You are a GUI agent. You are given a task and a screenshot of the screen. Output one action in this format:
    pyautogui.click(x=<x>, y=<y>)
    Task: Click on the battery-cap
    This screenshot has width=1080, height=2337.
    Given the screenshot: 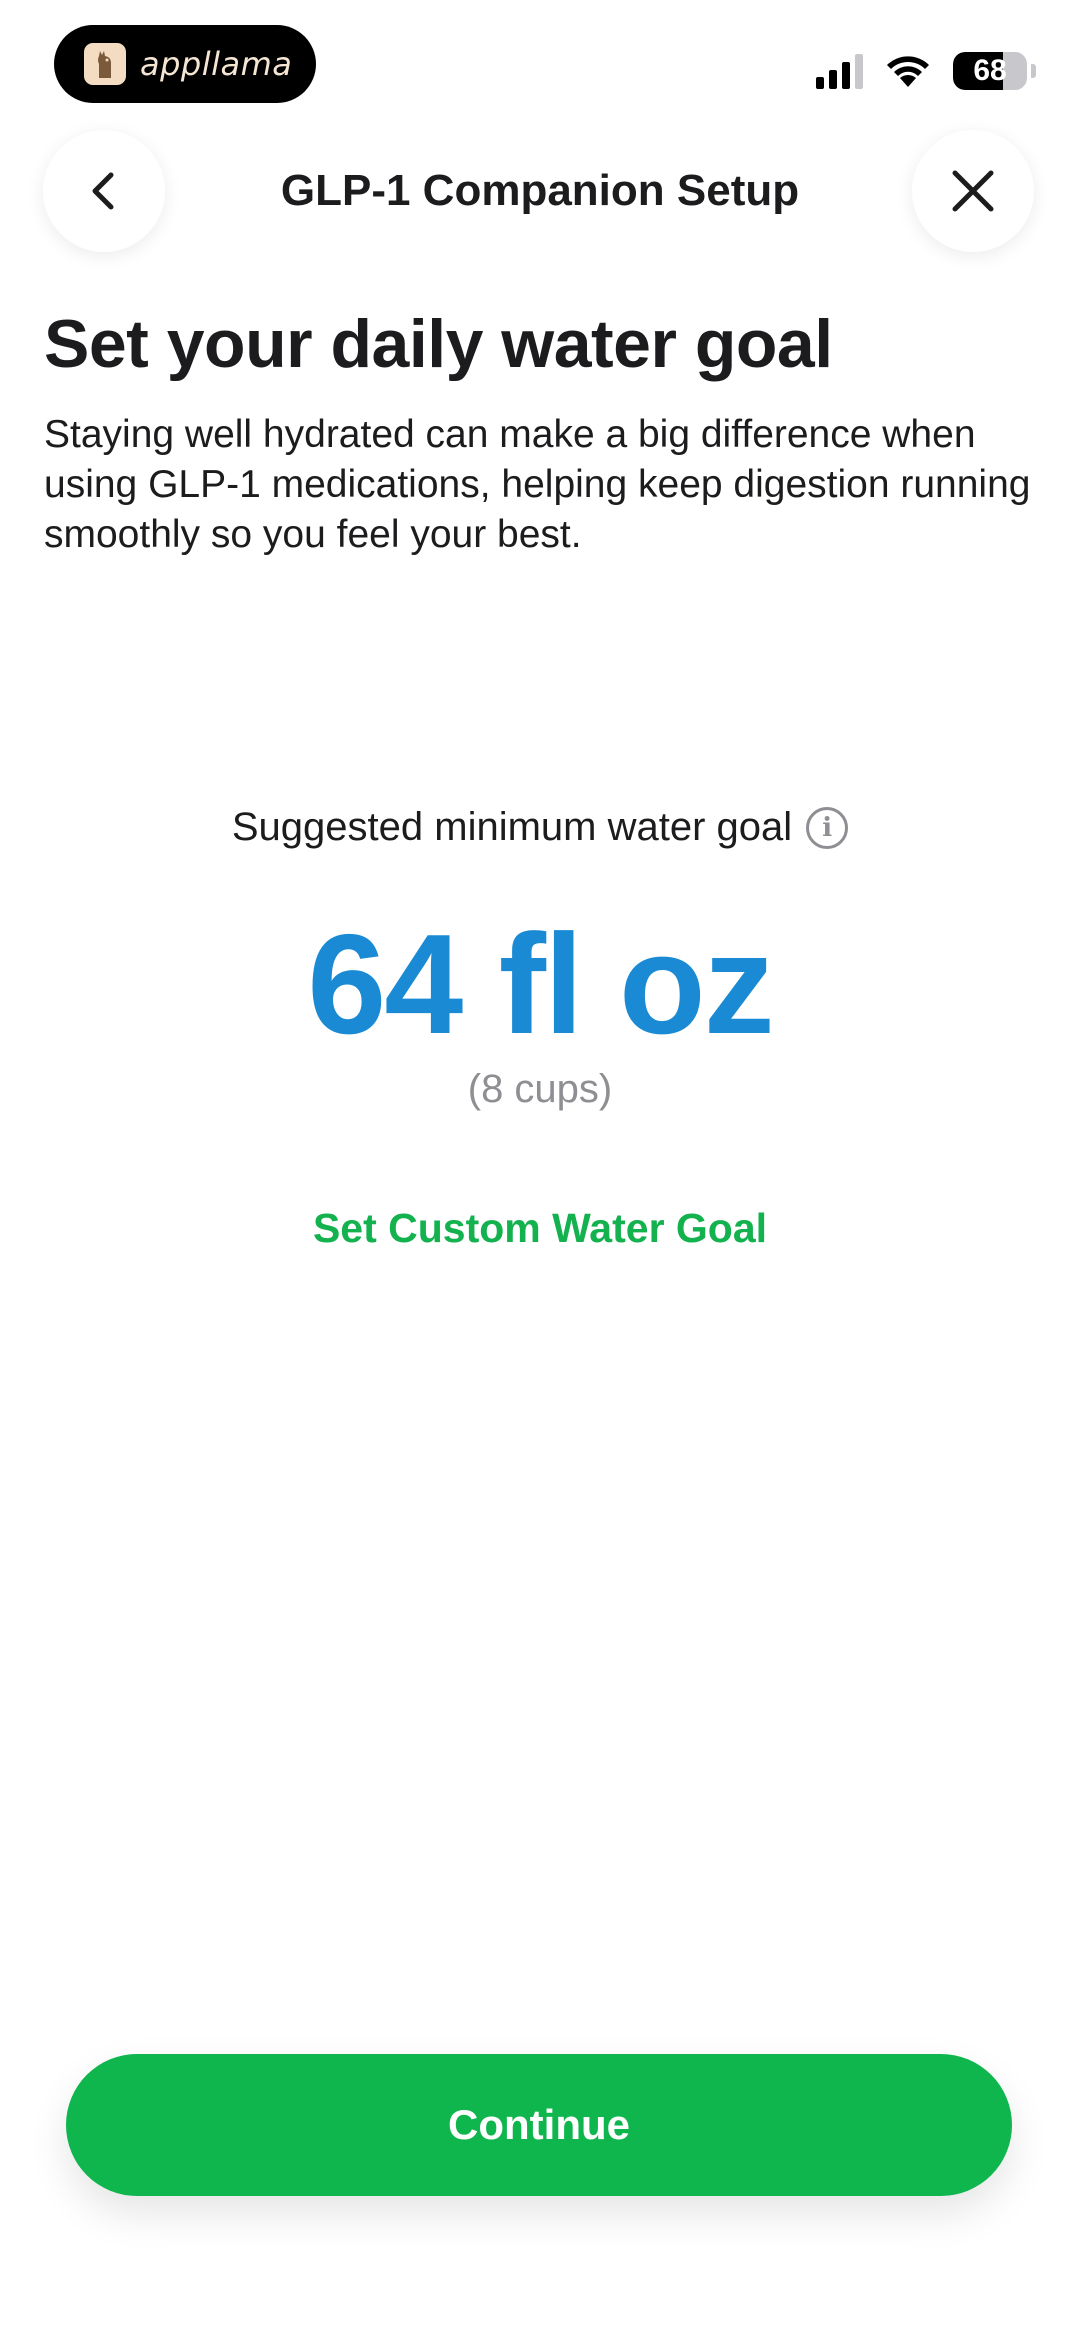 What is the action you would take?
    pyautogui.click(x=1033, y=71)
    